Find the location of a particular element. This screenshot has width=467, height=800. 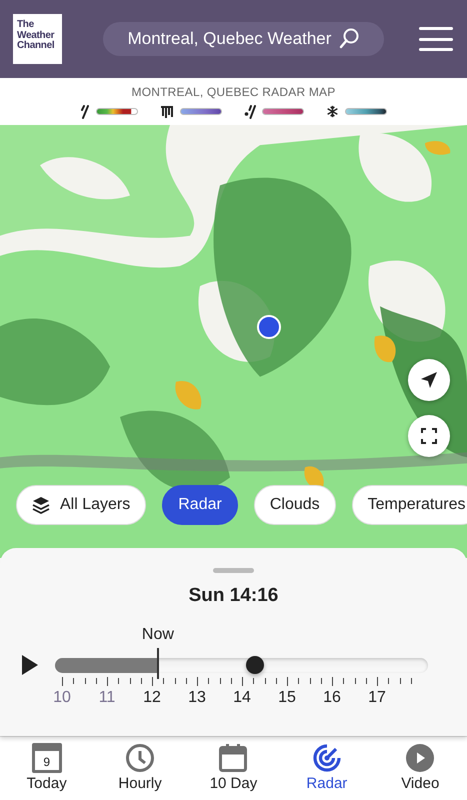

nav-tab: 9 Today is located at coordinates (46, 767).